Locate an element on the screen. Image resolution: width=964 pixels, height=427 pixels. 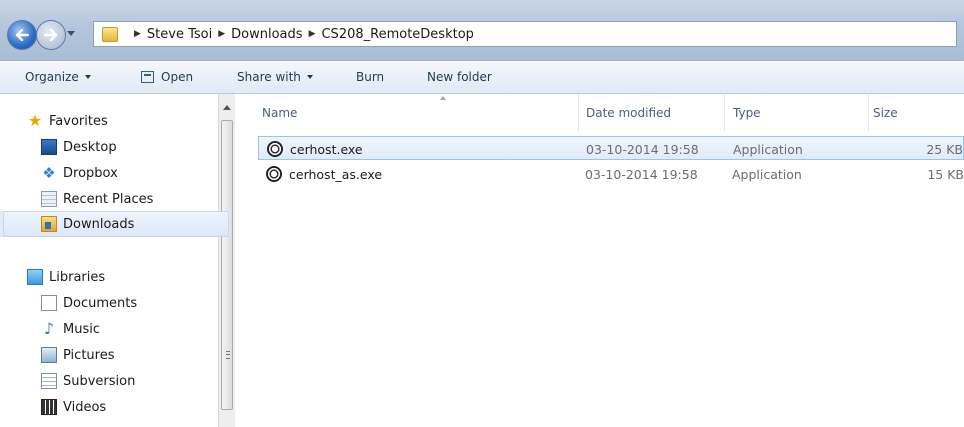
open-icon is located at coordinates (147, 77).